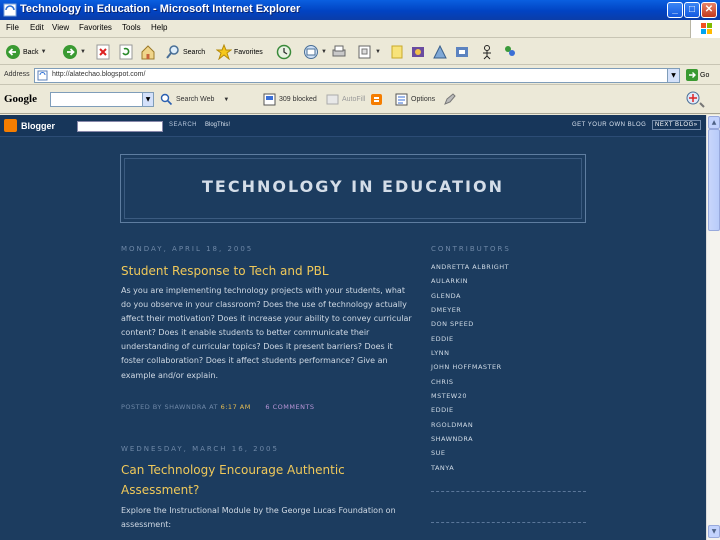 This screenshot has height=540, width=720. Describe the element at coordinates (713, 327) in the screenshot. I see `vertical-scrollbar: ▲ ▼` at that location.